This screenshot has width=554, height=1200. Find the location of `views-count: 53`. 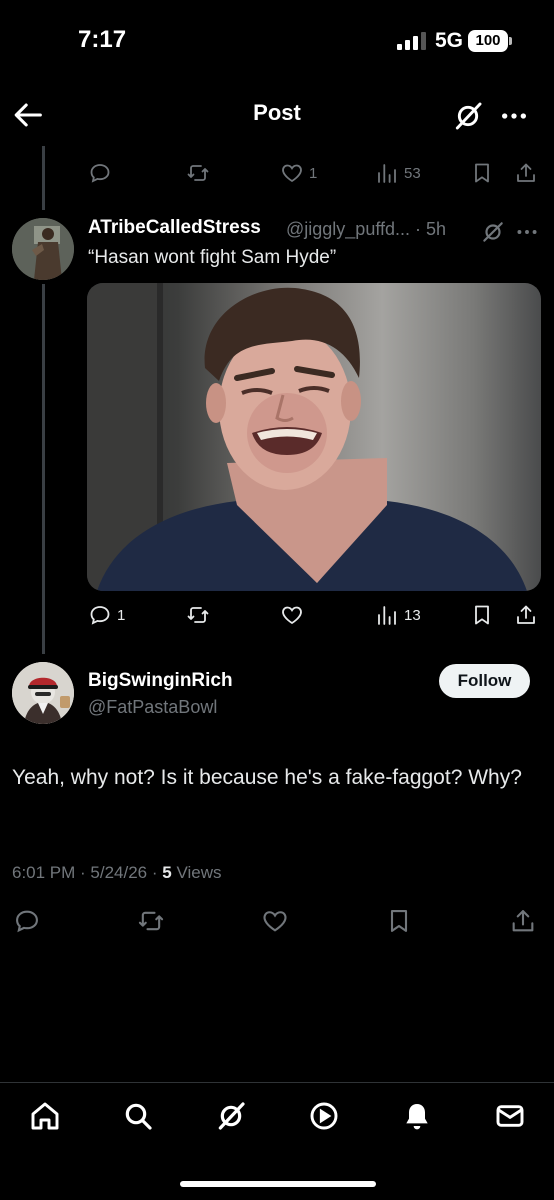

views-count: 53 is located at coordinates (412, 173).